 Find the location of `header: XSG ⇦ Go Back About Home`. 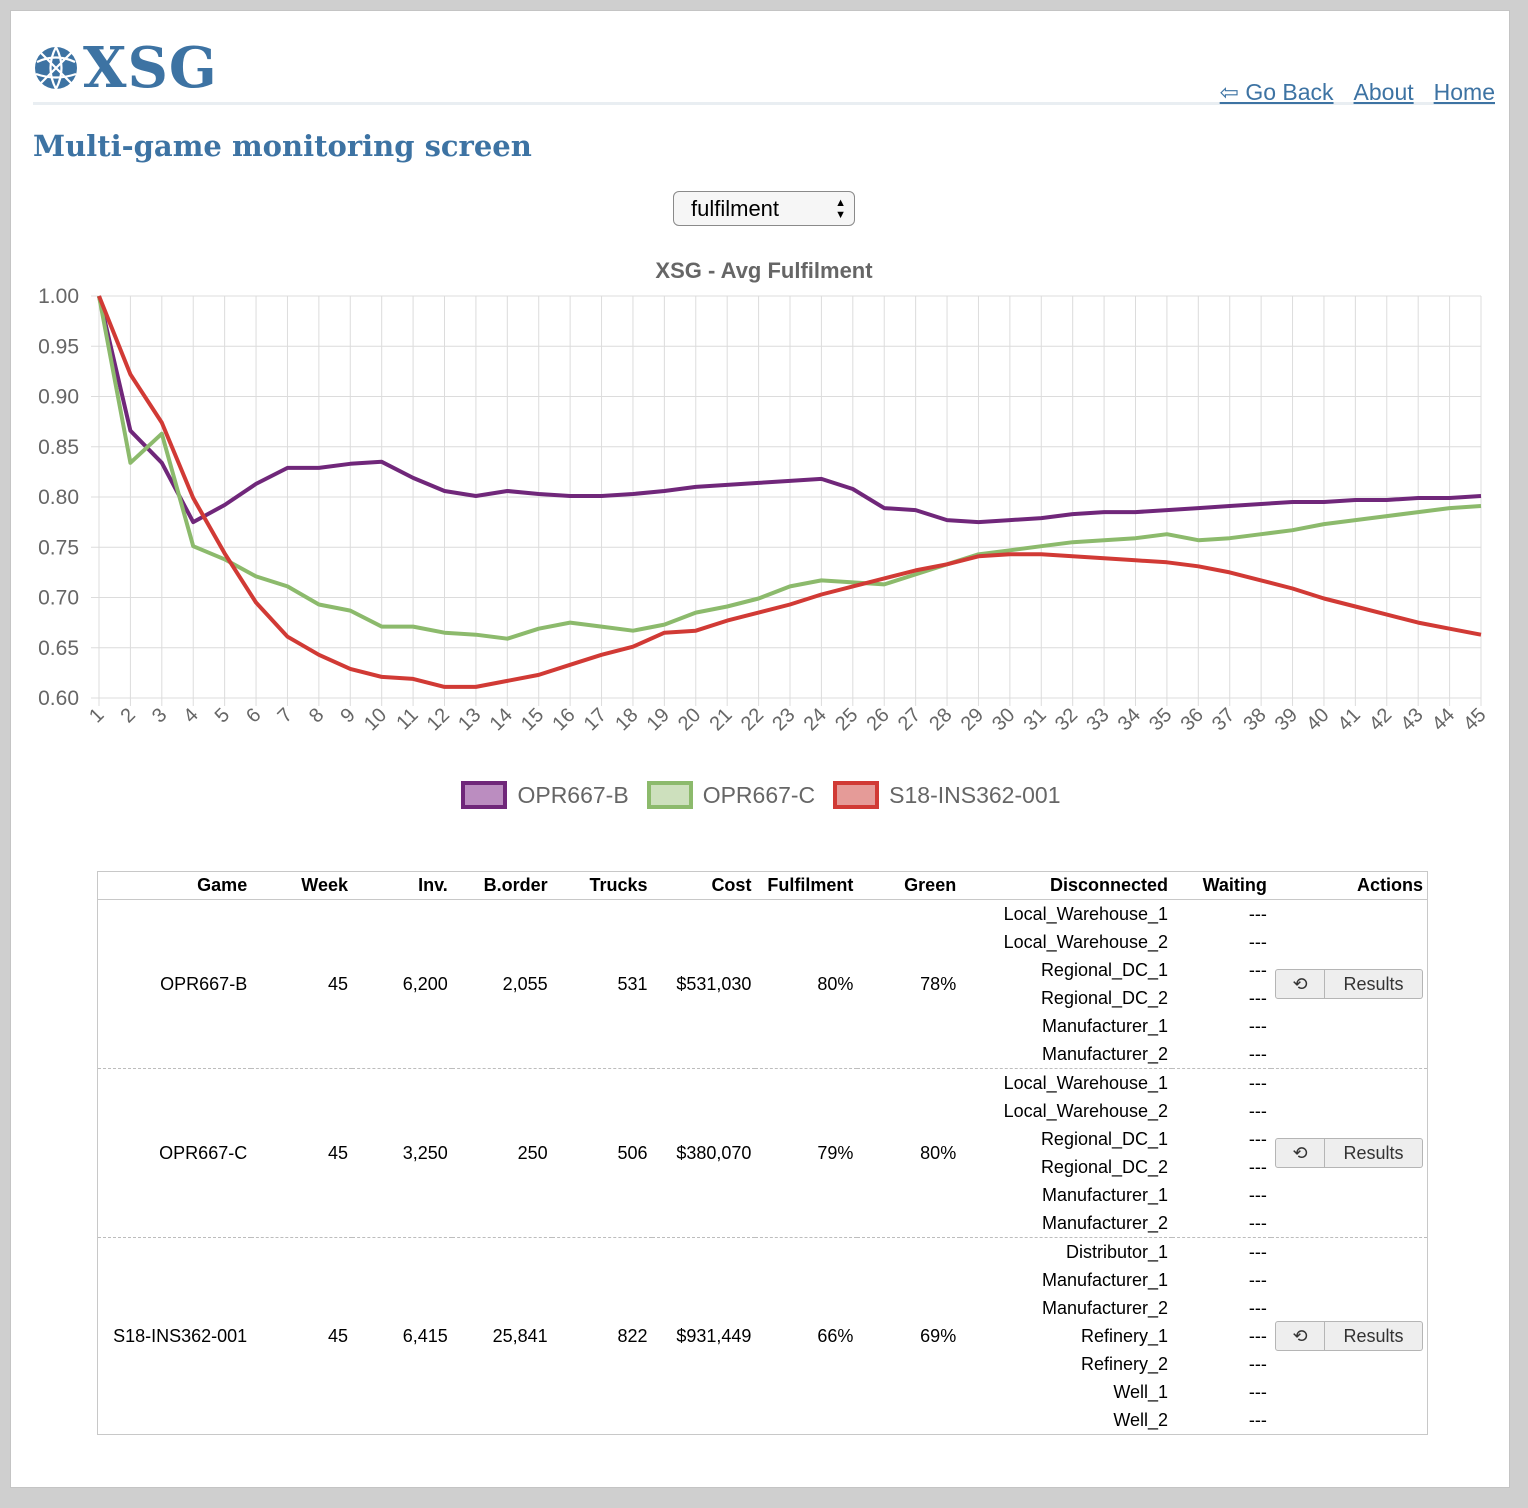

header: XSG ⇦ Go Back About Home is located at coordinates (764, 72).